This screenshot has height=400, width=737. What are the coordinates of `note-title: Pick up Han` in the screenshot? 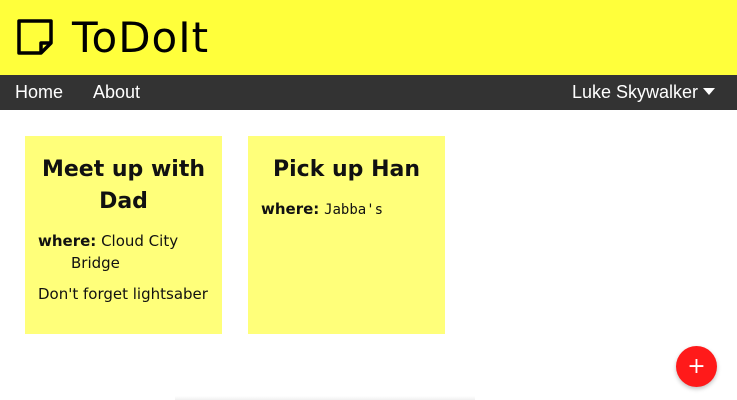 It's located at (346, 169).